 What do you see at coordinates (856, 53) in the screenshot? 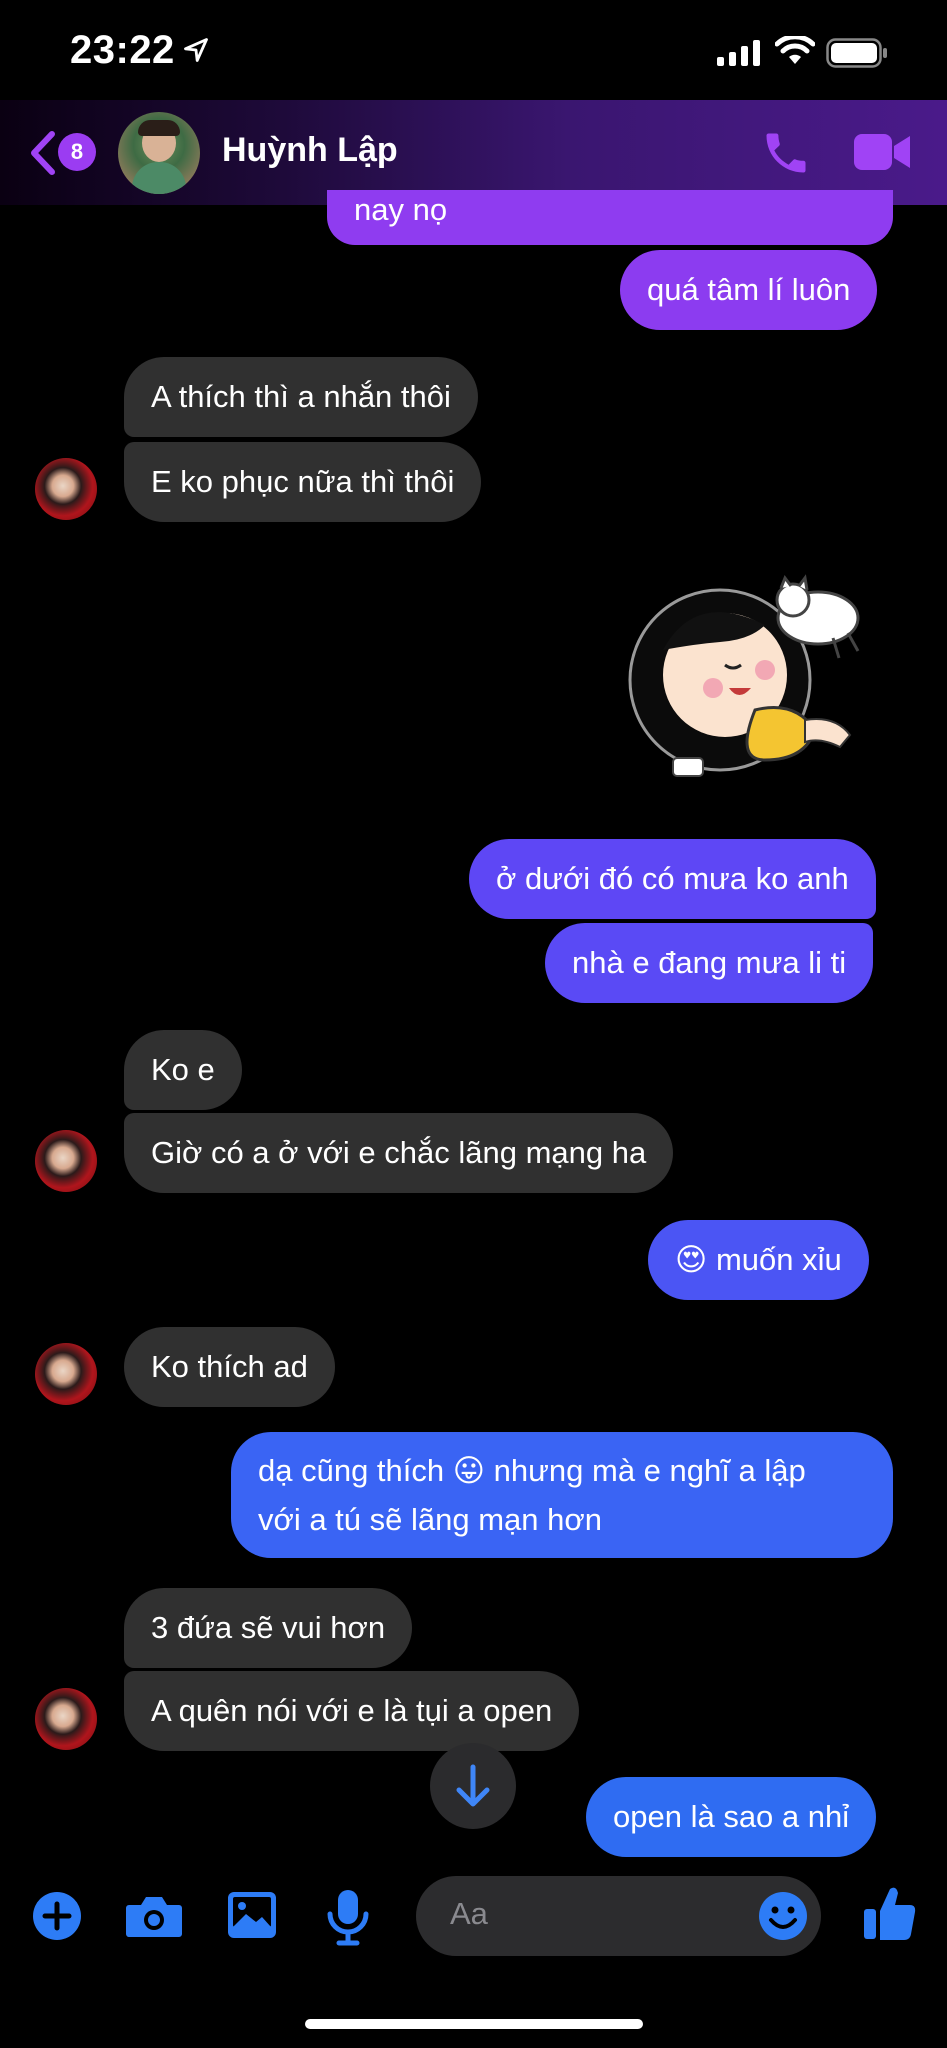
I see `battery-icon` at bounding box center [856, 53].